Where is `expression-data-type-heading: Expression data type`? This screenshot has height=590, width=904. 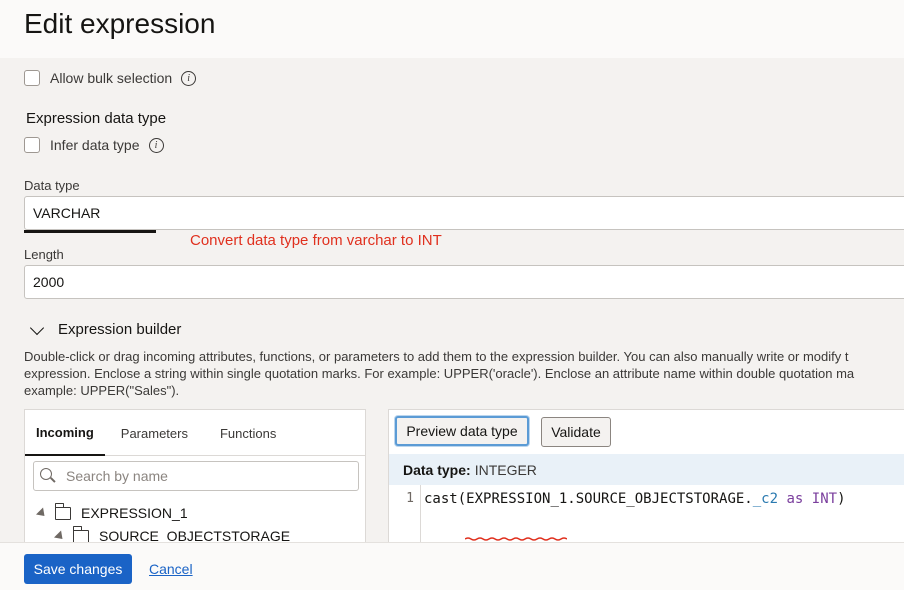 expression-data-type-heading: Expression data type is located at coordinates (96, 118).